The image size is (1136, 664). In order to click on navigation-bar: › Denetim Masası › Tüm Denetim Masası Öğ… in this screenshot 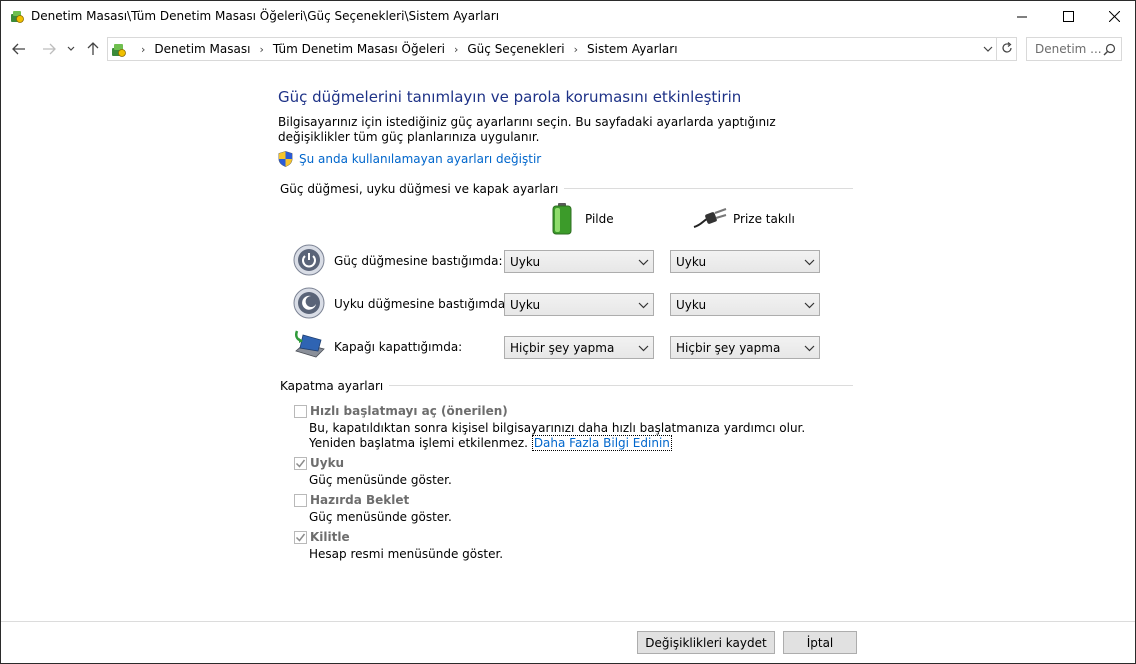, I will do `click(568, 49)`.